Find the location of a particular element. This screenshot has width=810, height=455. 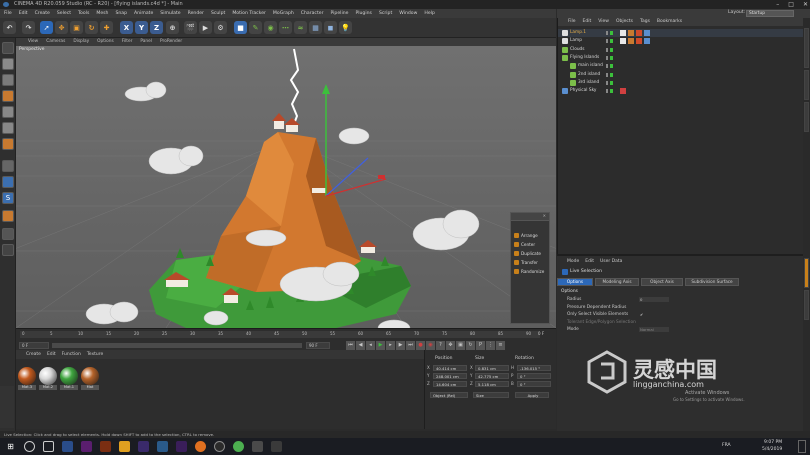

autokey-icon: ◉ is located at coordinates (430, 345).